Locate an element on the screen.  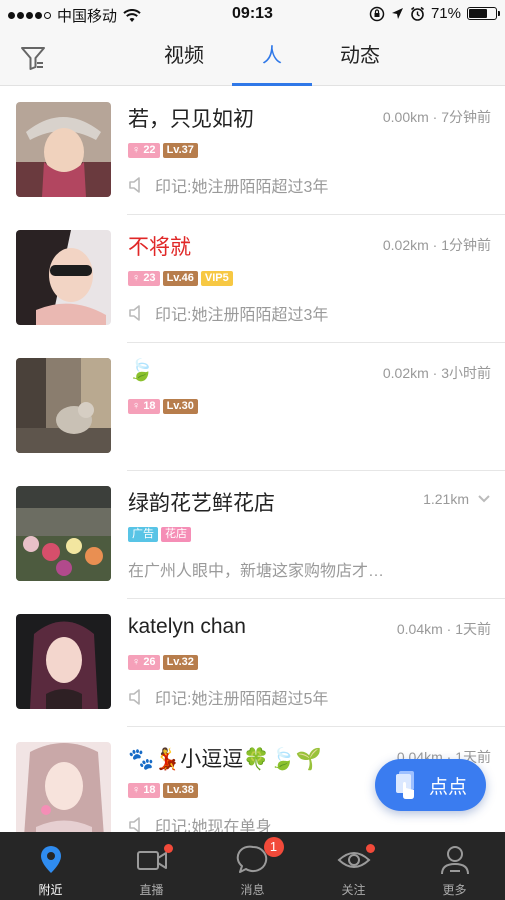
age-badge: ♀ 23 is located at coordinates (144, 278).